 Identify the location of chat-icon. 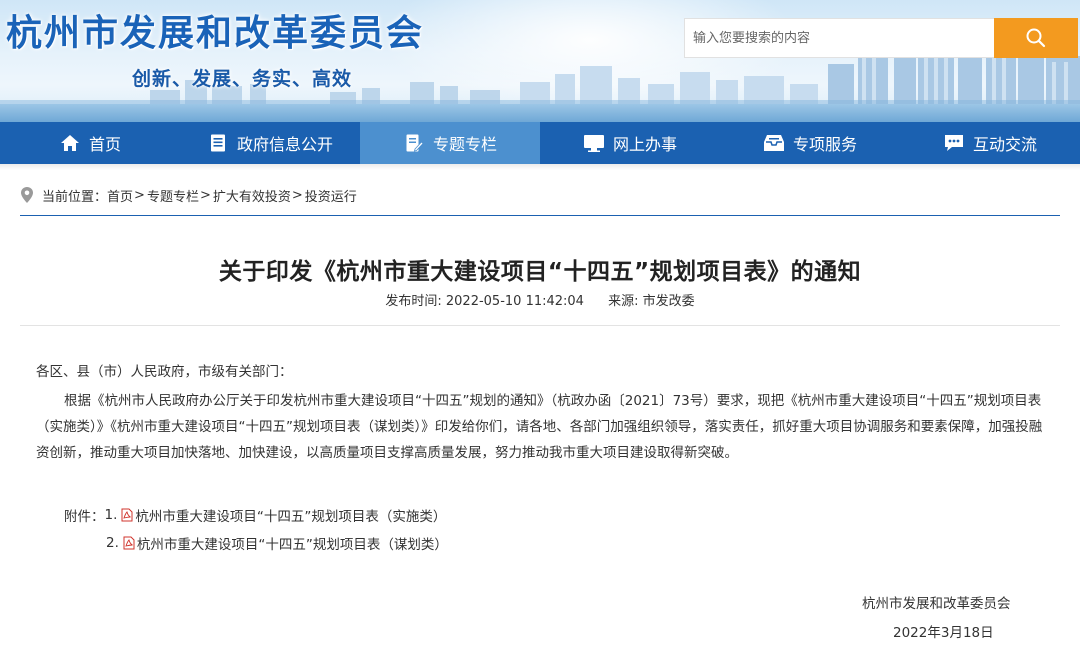
(954, 143).